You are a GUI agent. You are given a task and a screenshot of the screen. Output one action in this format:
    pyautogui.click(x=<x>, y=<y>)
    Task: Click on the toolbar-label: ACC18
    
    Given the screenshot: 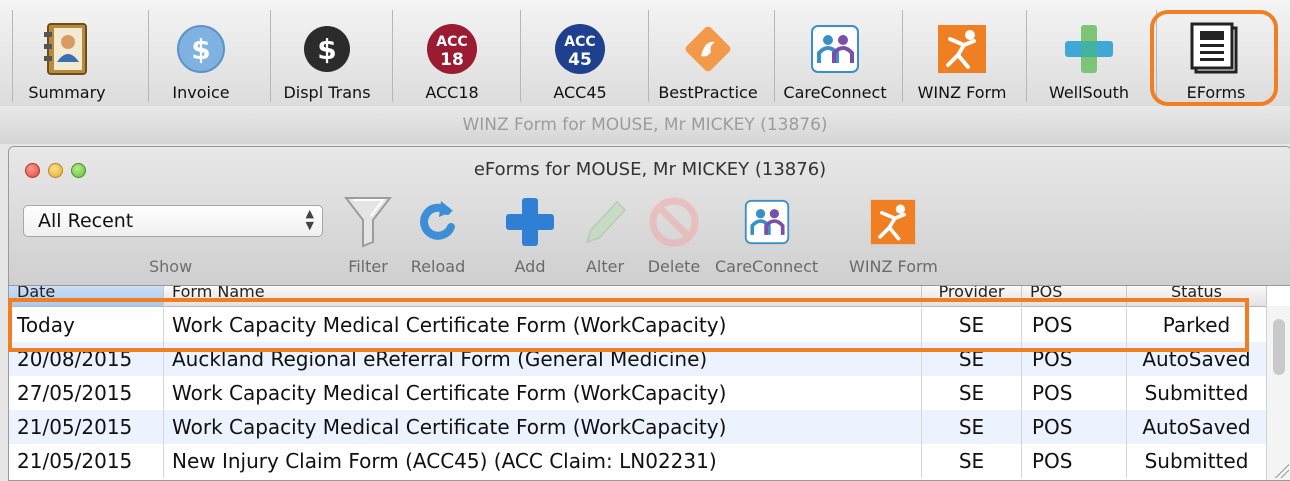 What is the action you would take?
    pyautogui.click(x=452, y=92)
    